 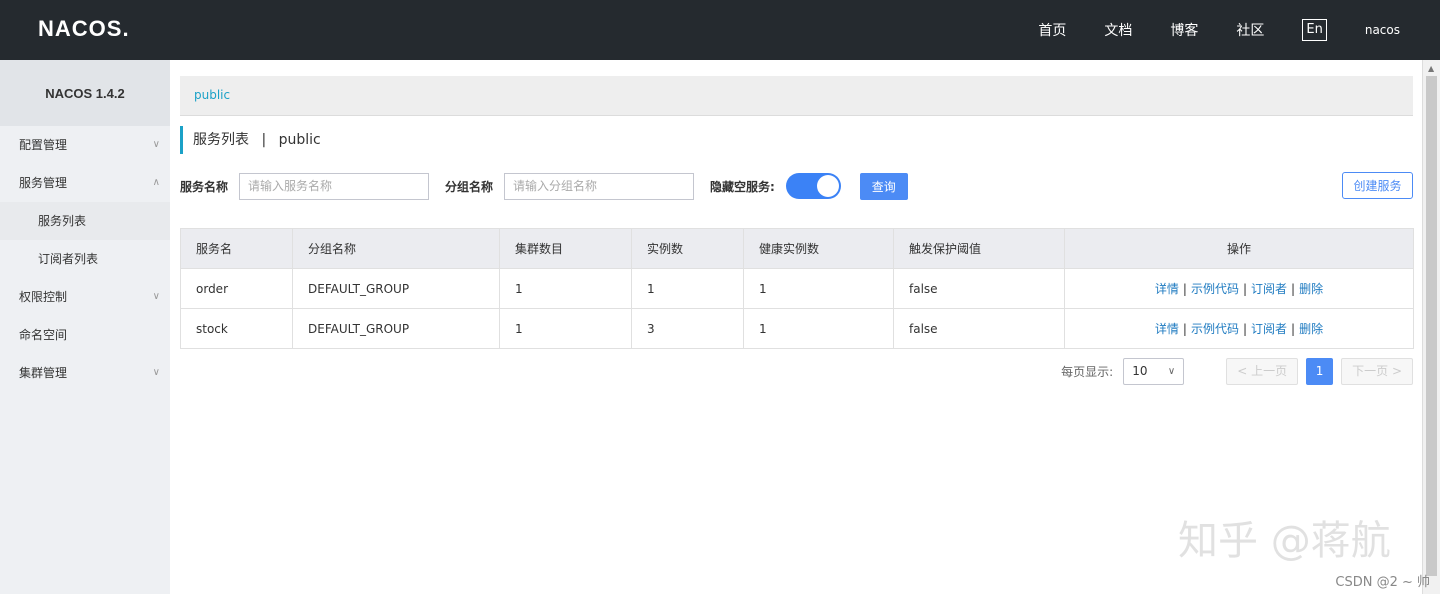 I want to click on sidebar-item-label: 配置管理, so click(x=43, y=145).